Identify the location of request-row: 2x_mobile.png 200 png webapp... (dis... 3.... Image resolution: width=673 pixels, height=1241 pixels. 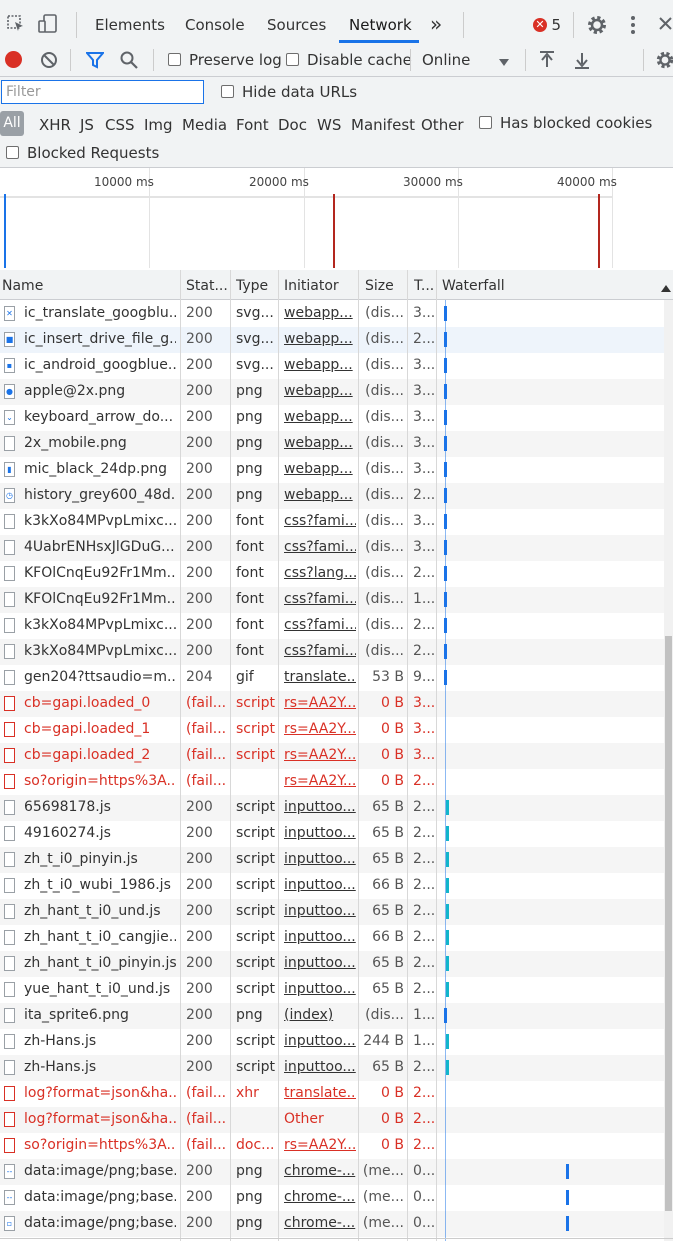
(332, 444).